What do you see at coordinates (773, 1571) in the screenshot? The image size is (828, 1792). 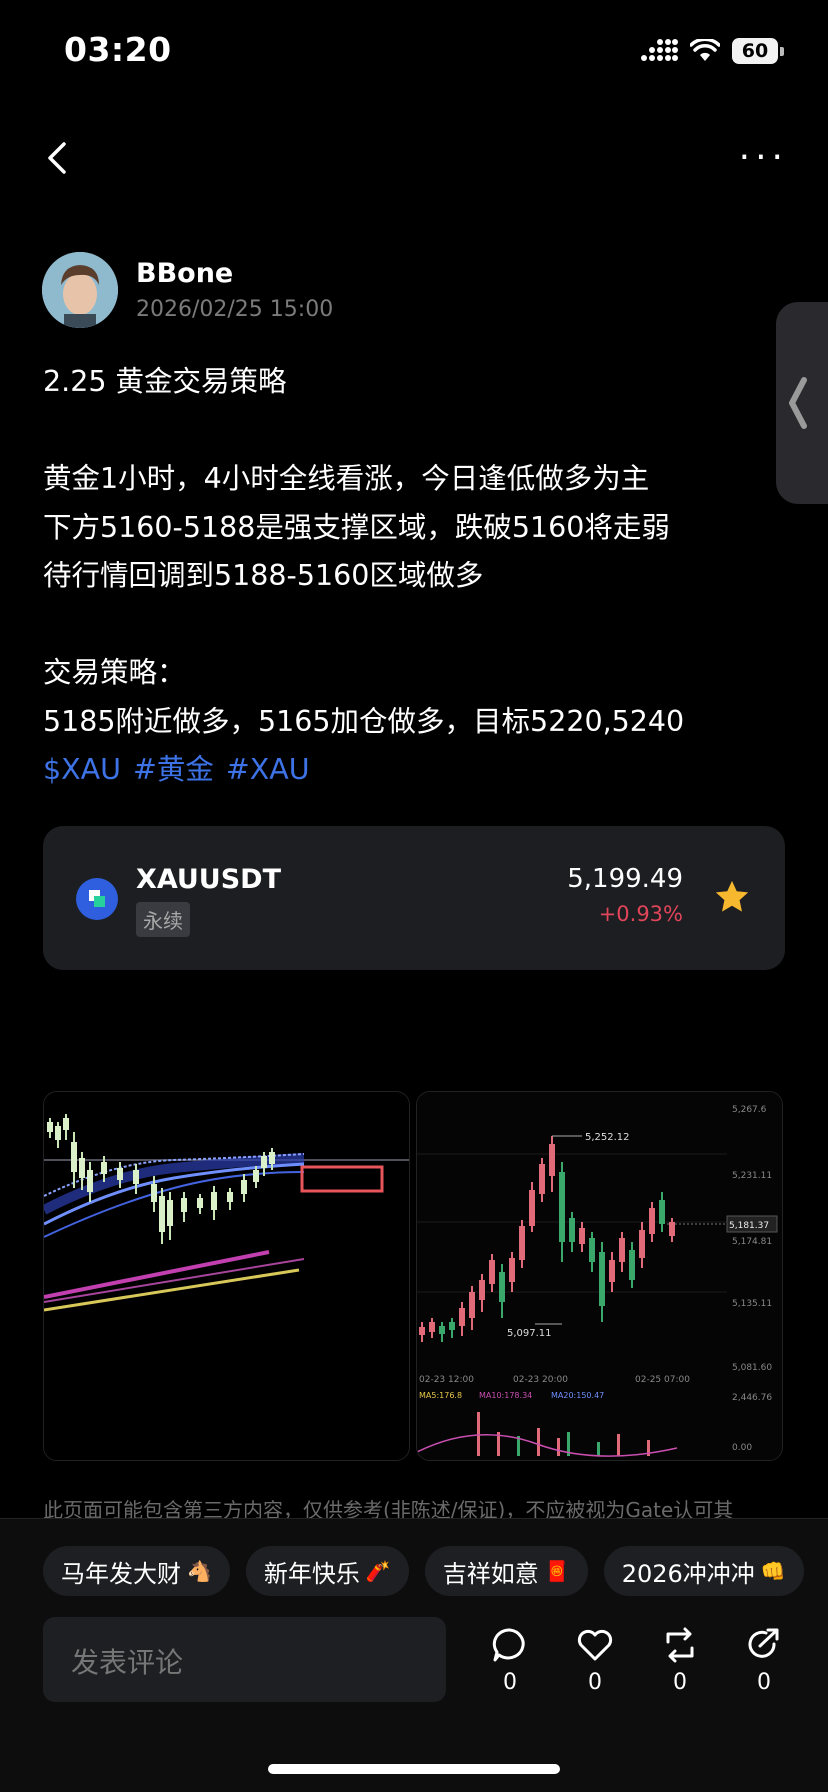 I see `fist-icon: 👊` at bounding box center [773, 1571].